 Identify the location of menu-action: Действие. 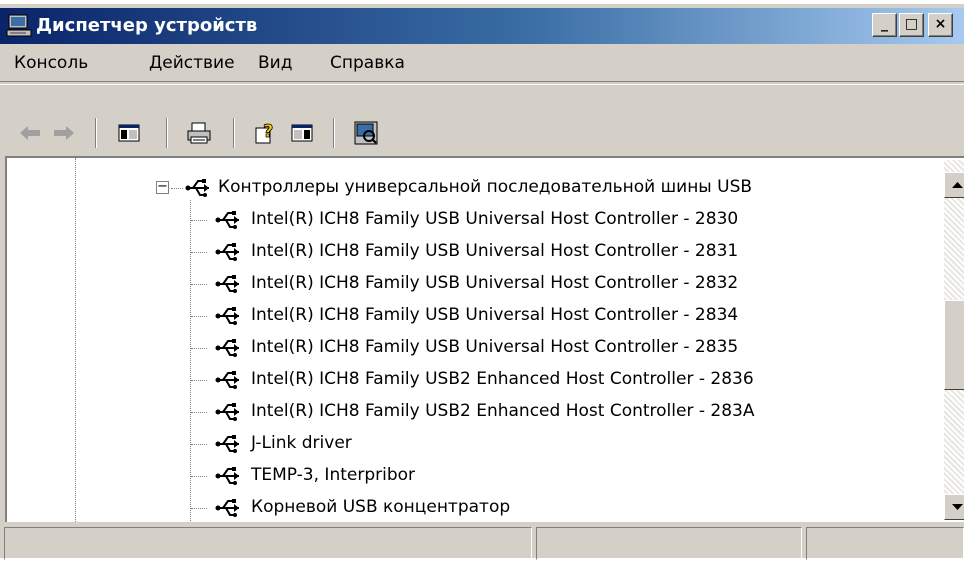
(192, 63).